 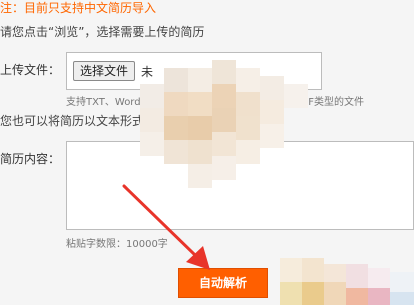 I want to click on paste-hint: 您也可以将简历以文本形式, so click(x=72, y=121).